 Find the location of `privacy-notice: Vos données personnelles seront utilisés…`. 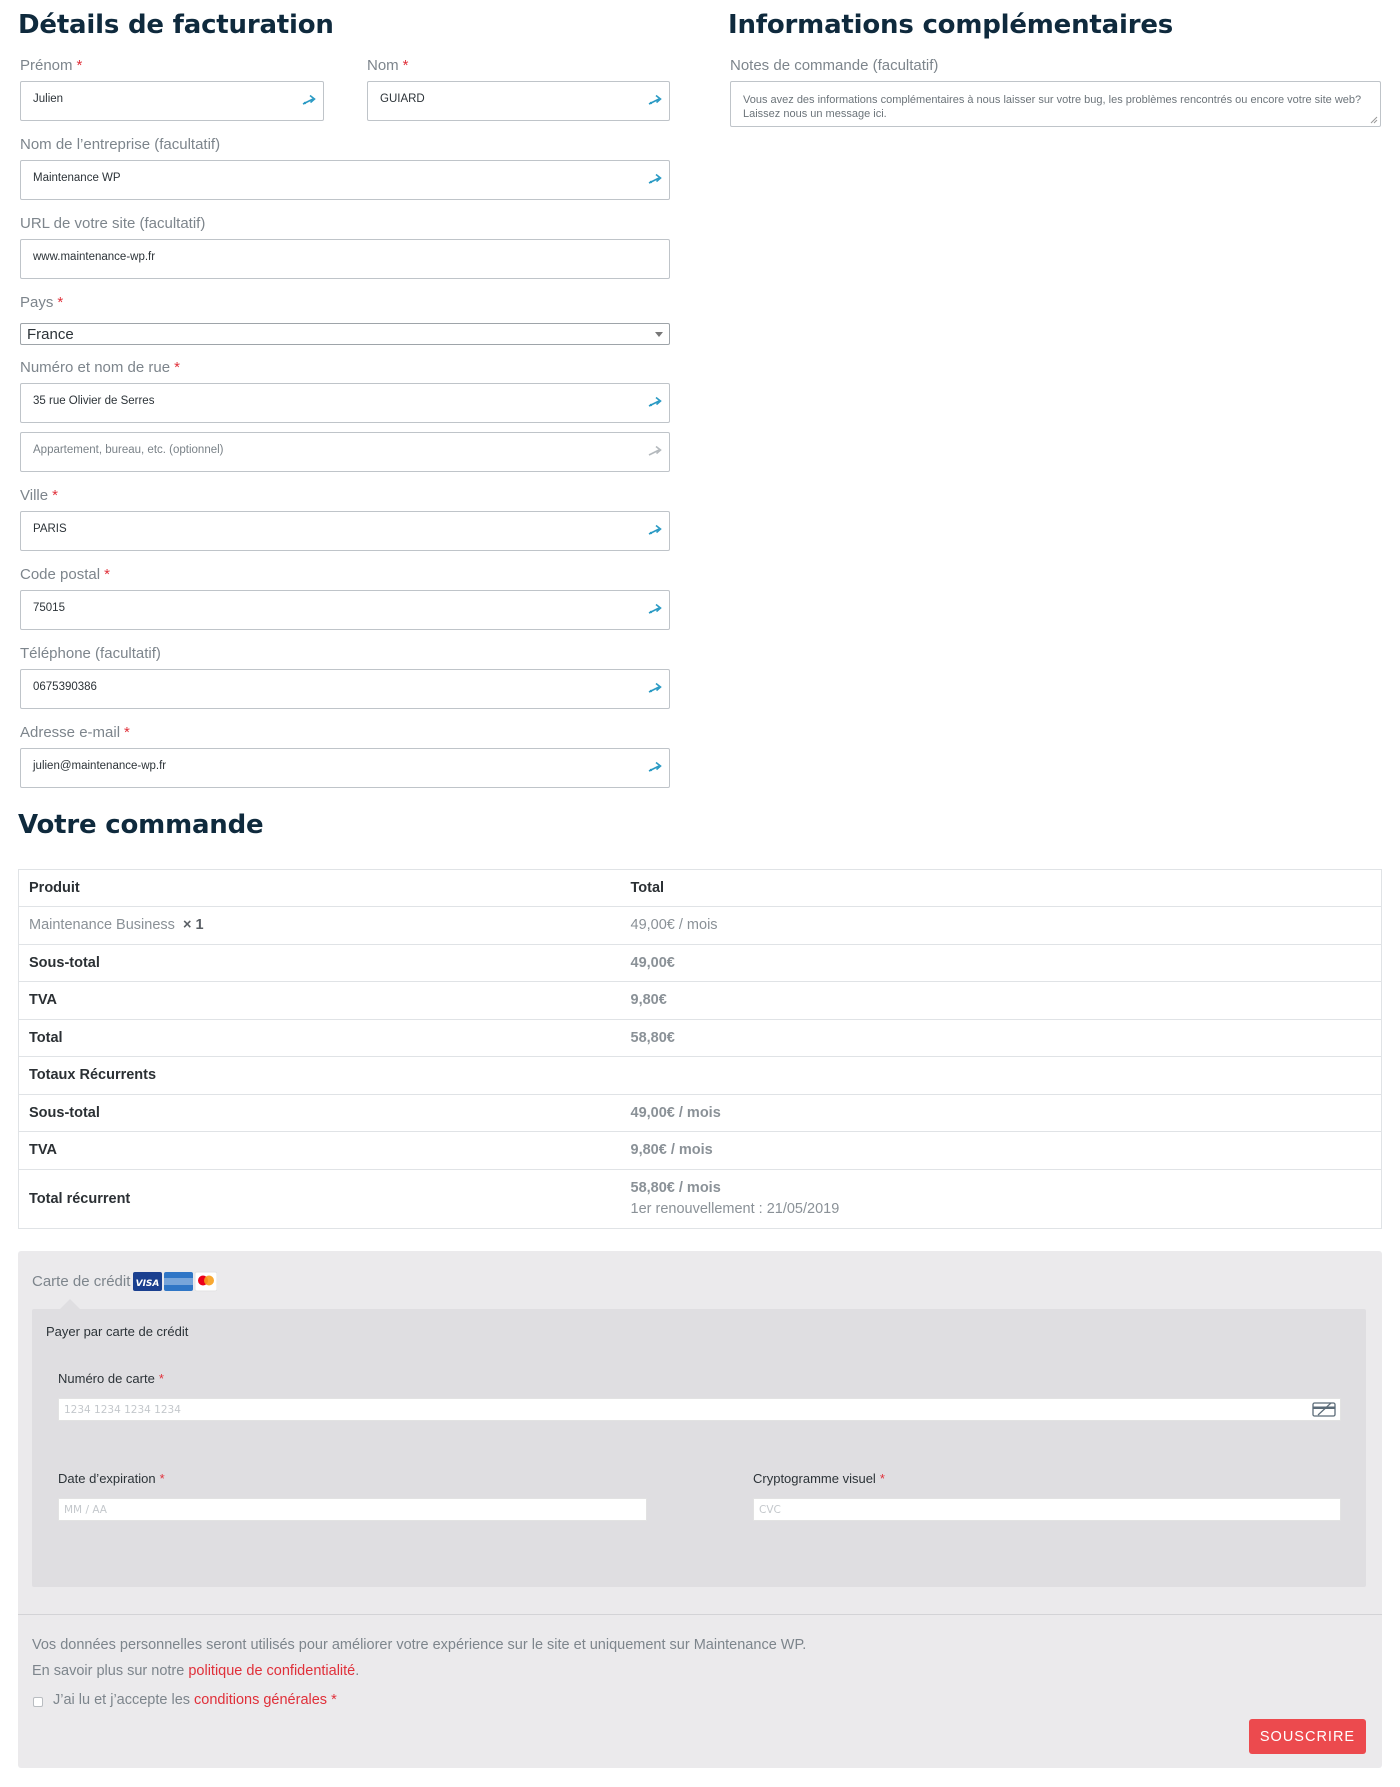

privacy-notice: Vos données personnelles seront utilisés… is located at coordinates (419, 1645).